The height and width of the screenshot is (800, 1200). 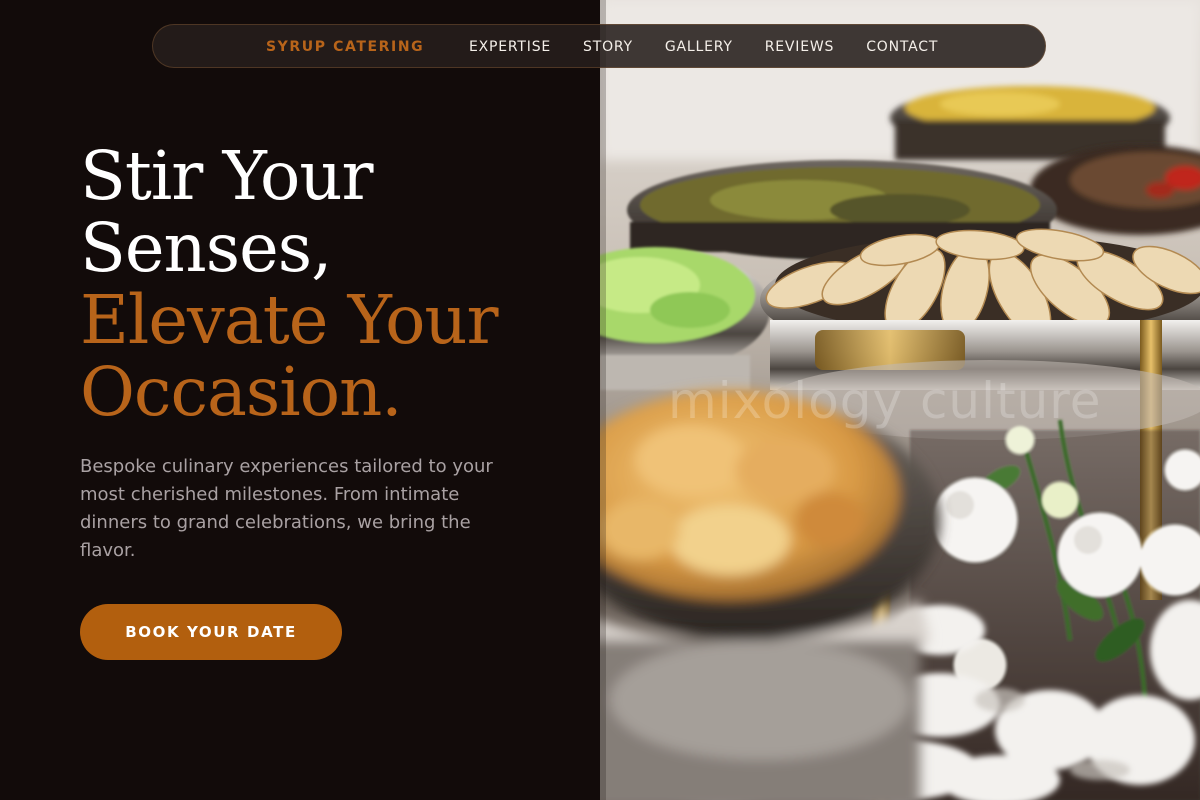 I want to click on nav-link-contact: CONTACT, so click(x=902, y=47).